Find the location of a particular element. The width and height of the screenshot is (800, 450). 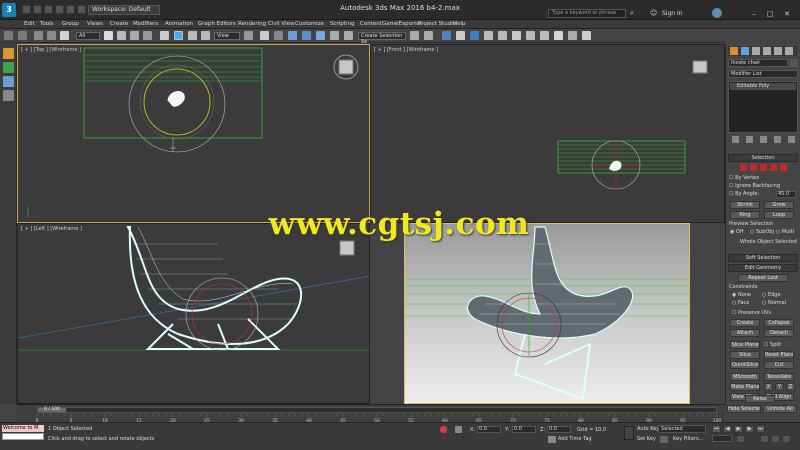

quickslice-button: QuickSlice is located at coordinates (745, 365).